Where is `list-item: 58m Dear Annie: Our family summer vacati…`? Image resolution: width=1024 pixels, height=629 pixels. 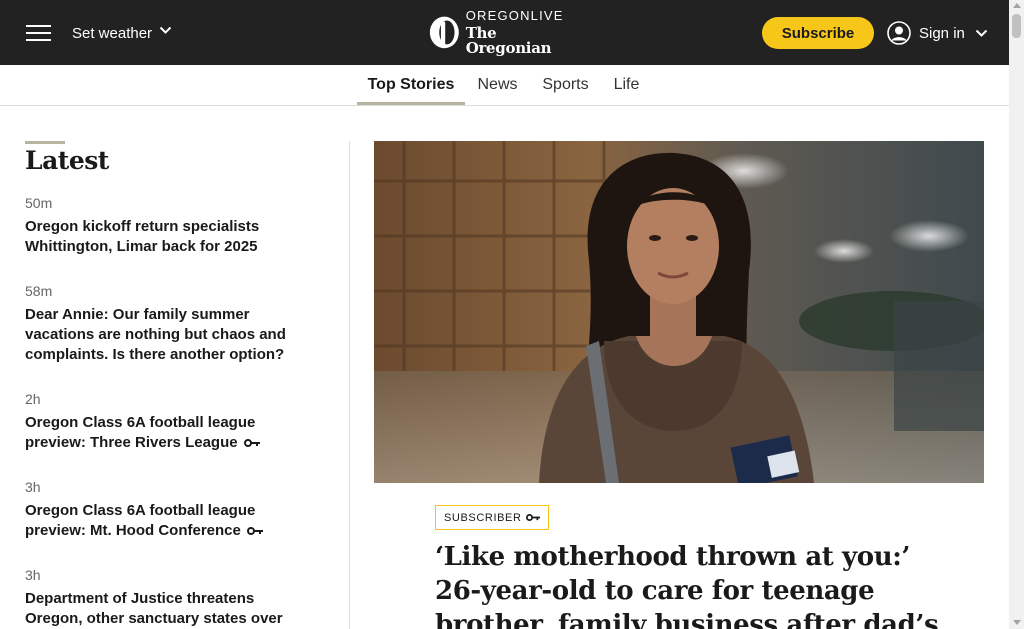
list-item: 58m Dear Annie: Our family summer vacati… is located at coordinates (170, 324).